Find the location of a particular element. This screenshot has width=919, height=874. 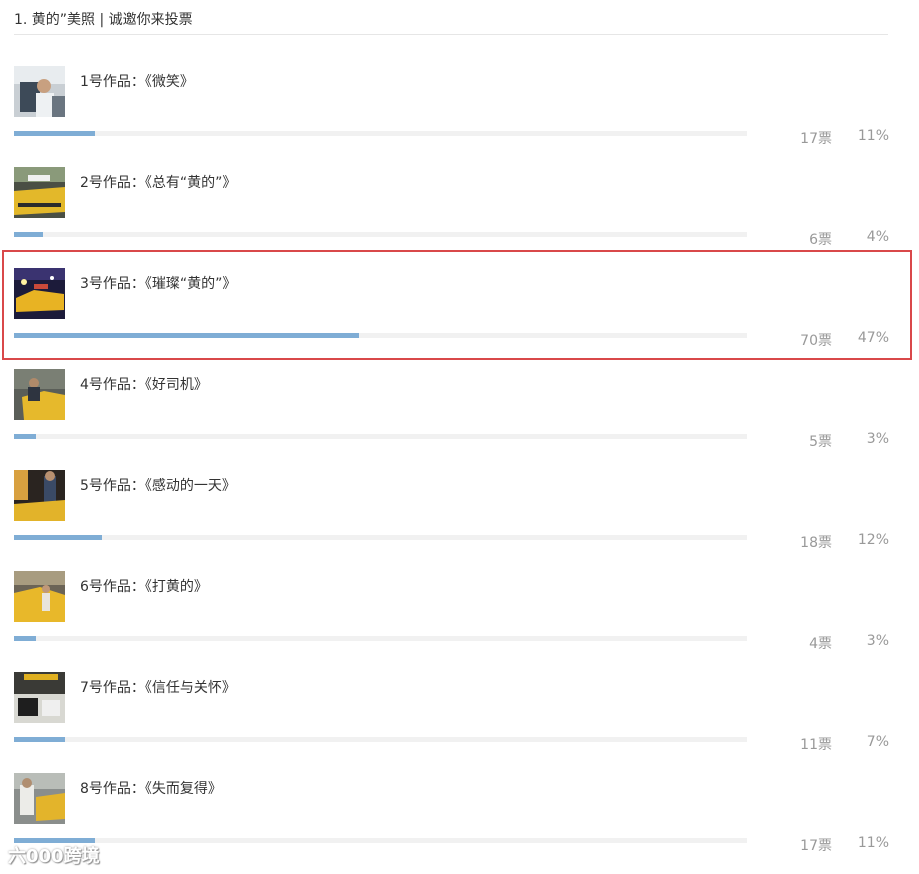

vote-count: 4票 is located at coordinates (820, 644).